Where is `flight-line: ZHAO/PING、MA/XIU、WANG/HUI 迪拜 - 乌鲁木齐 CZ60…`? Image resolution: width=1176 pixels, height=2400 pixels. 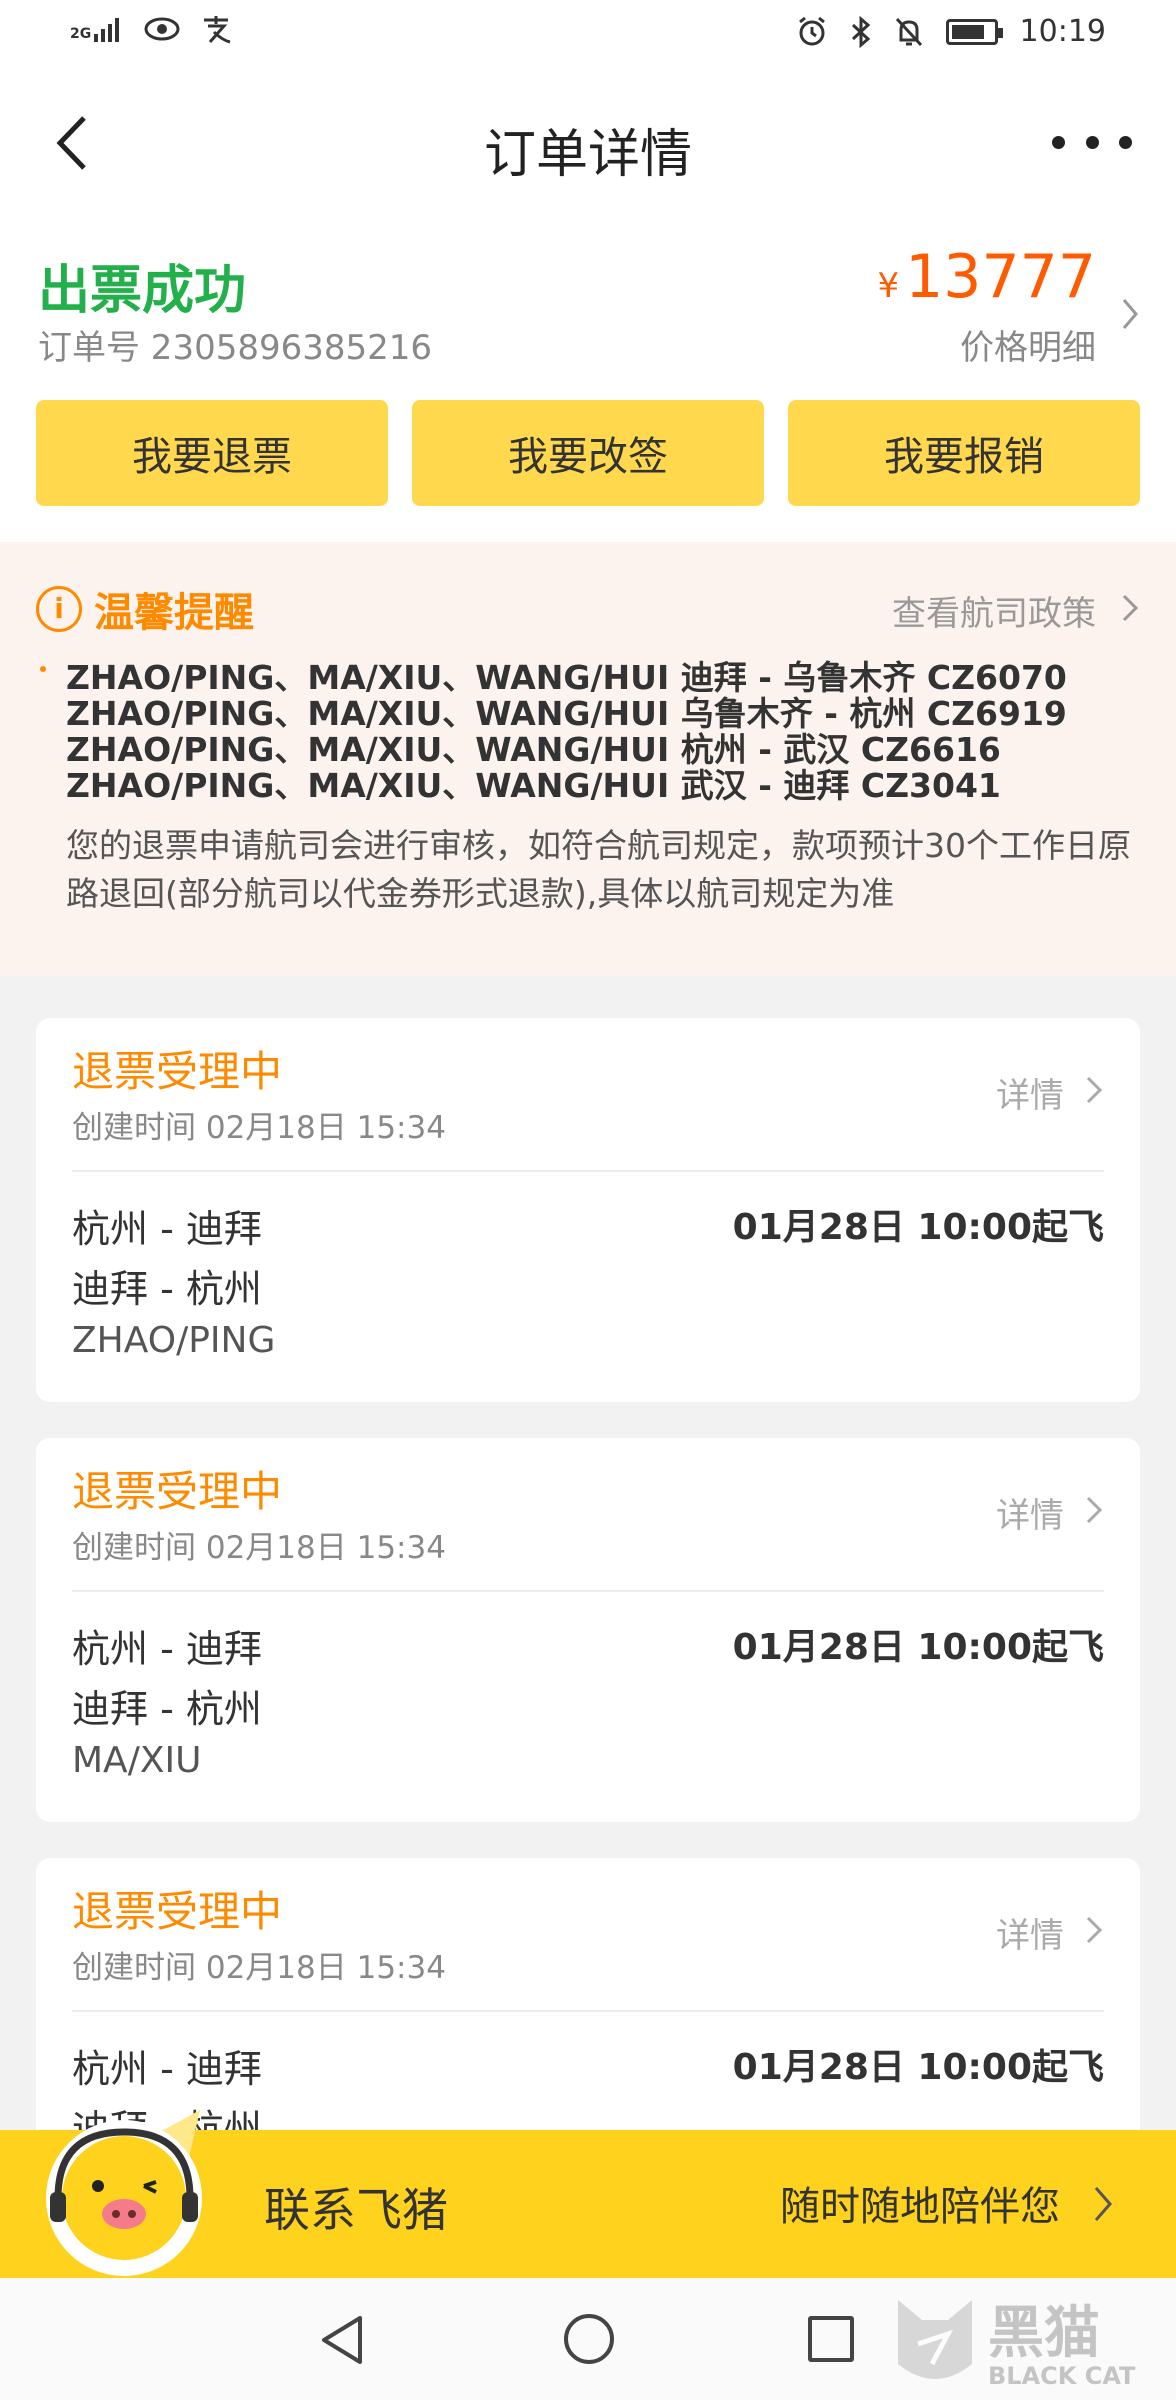
flight-line: ZHAO/PING、MA/XIU、WANG/HUI 迪拜 - 乌鲁木齐 CZ60… is located at coordinates (566, 677).